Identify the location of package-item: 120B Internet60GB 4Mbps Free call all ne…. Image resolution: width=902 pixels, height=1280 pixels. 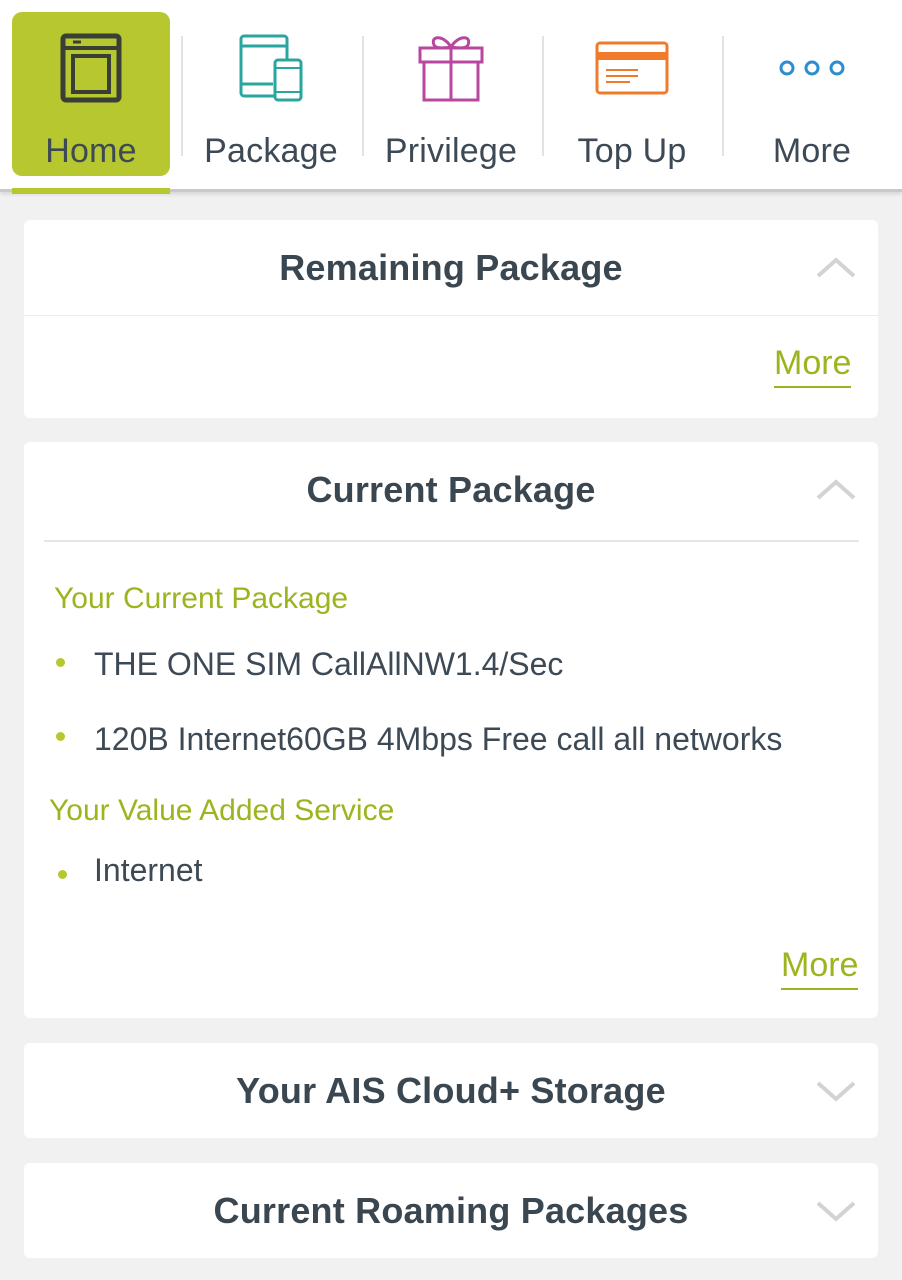
(438, 739).